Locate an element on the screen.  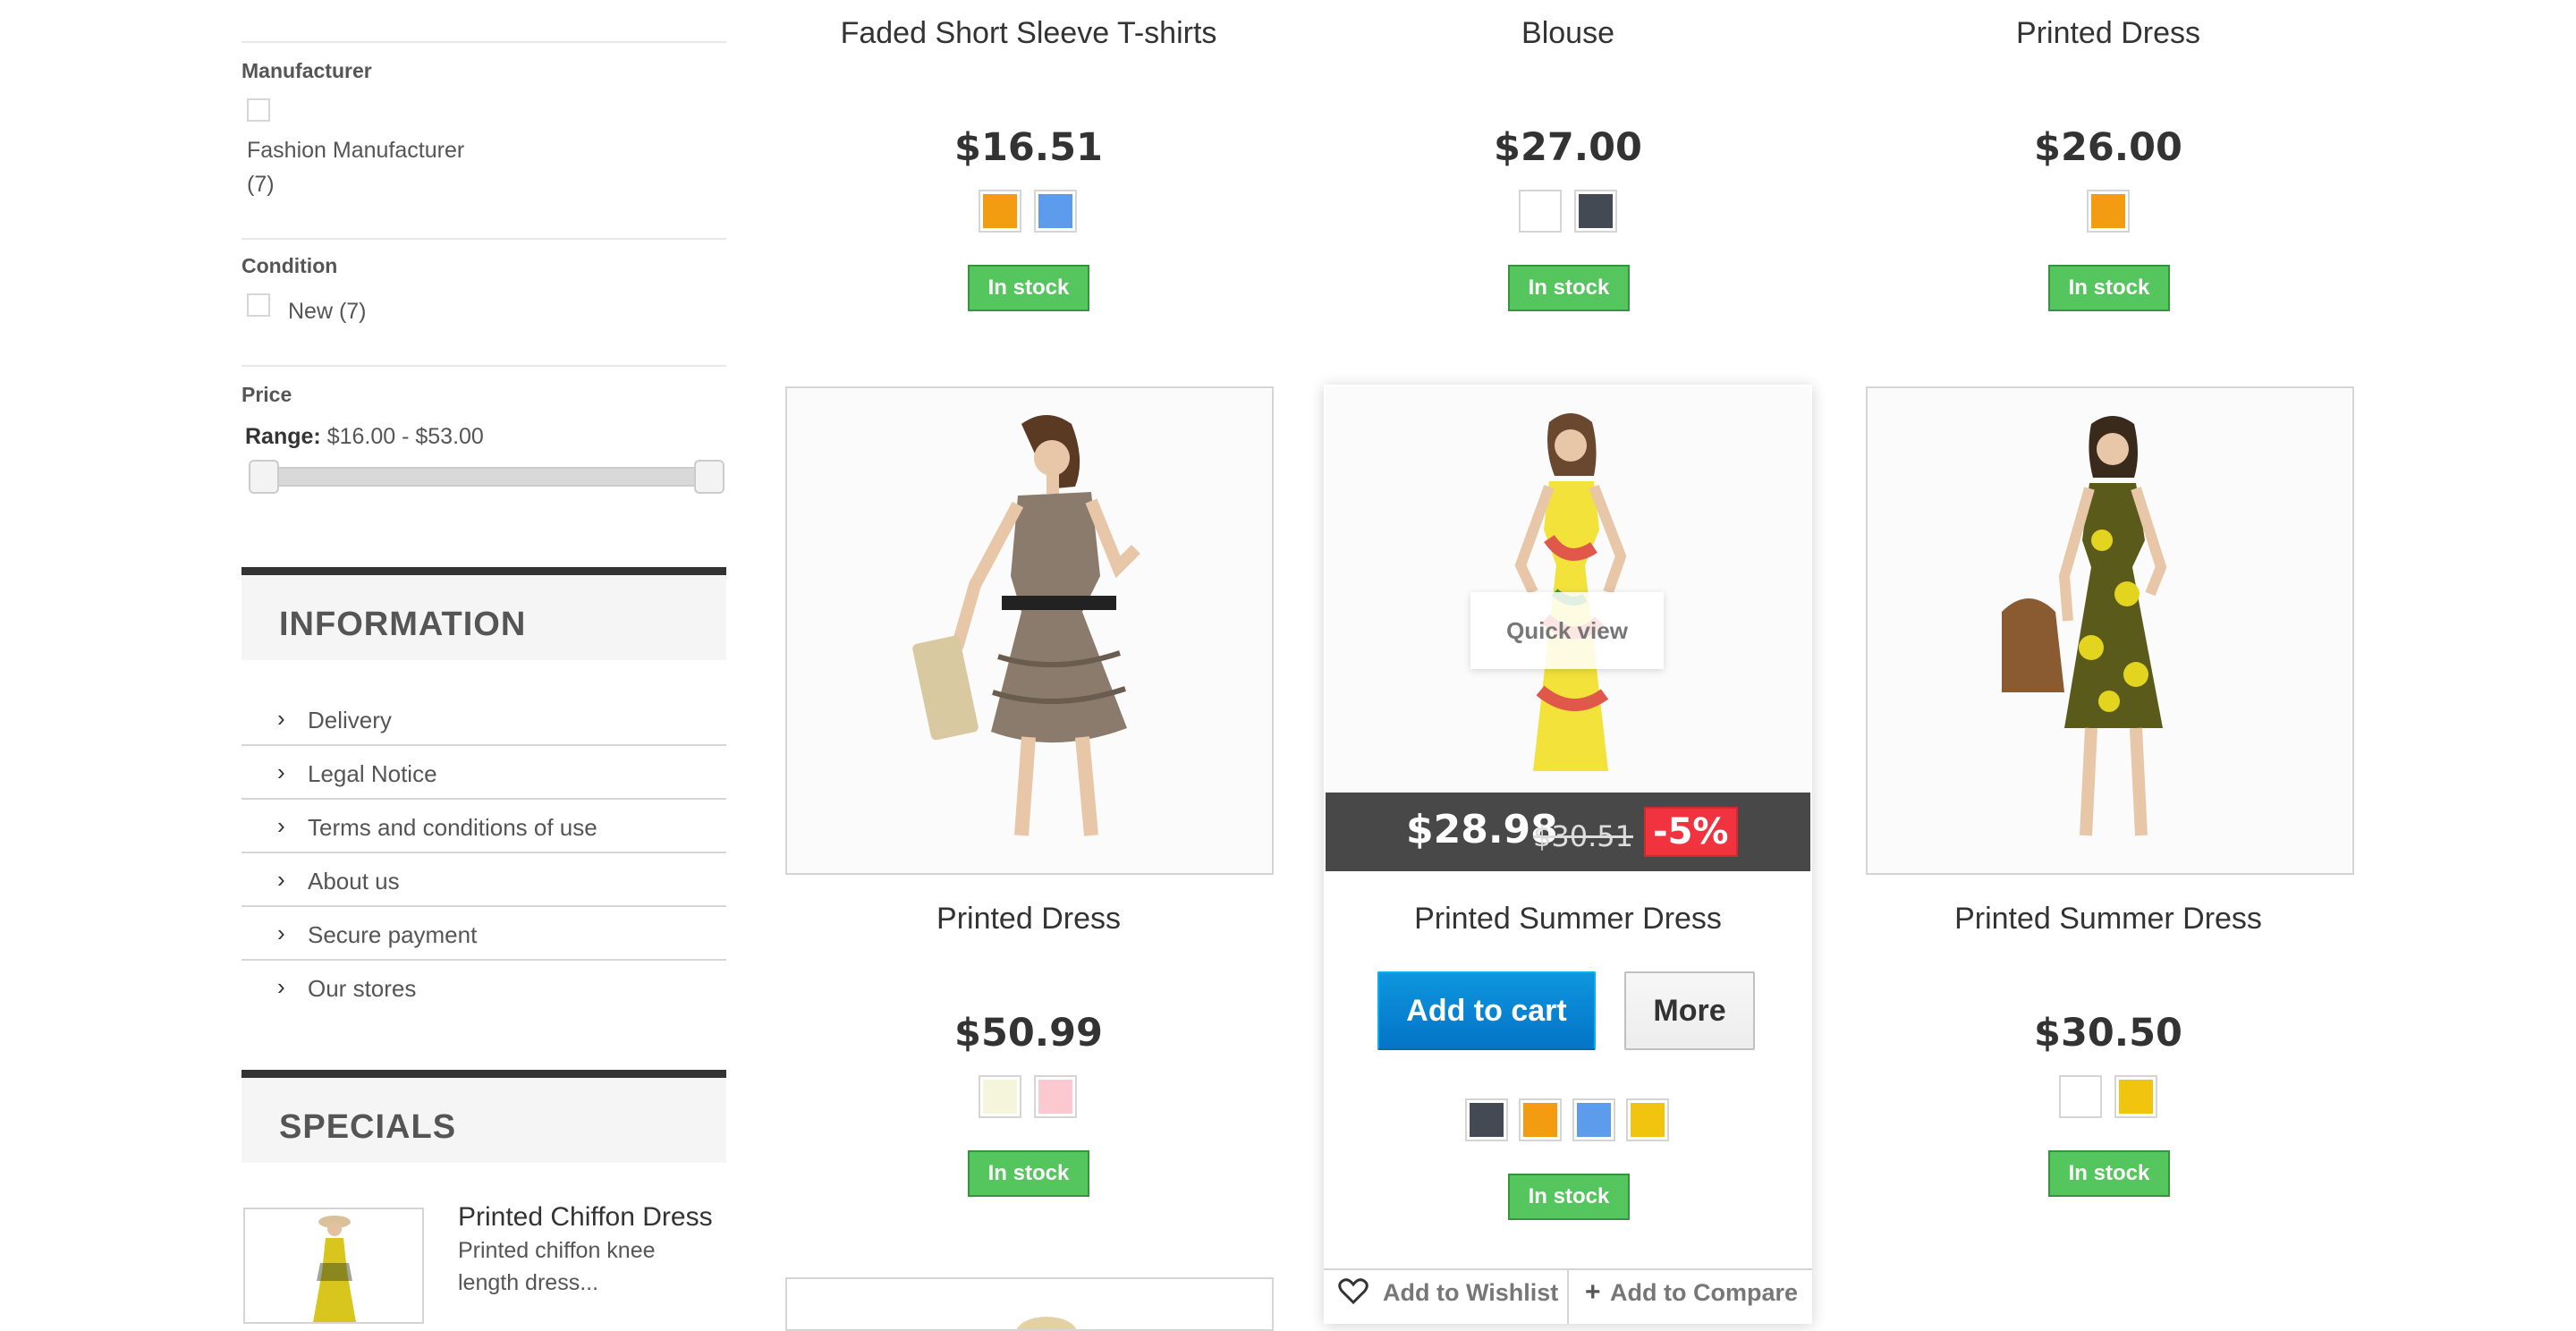
info-link-label: About us is located at coordinates (354, 882).